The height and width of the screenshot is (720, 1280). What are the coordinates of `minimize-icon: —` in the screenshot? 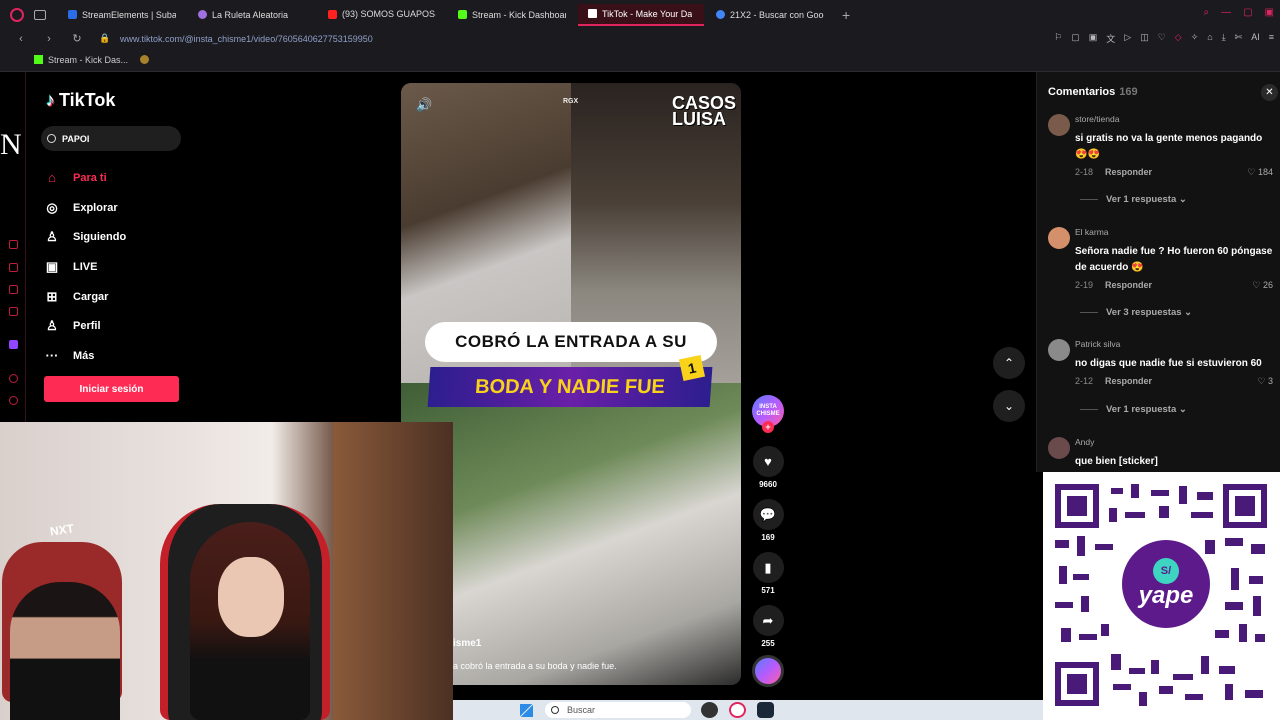 It's located at (1226, 12).